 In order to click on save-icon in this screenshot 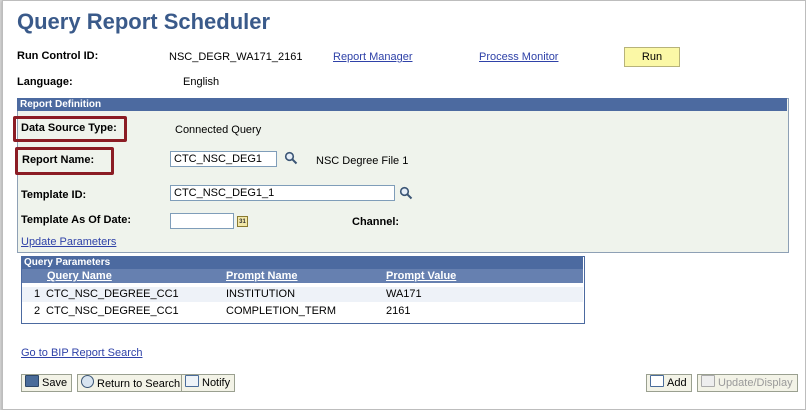, I will do `click(32, 381)`.